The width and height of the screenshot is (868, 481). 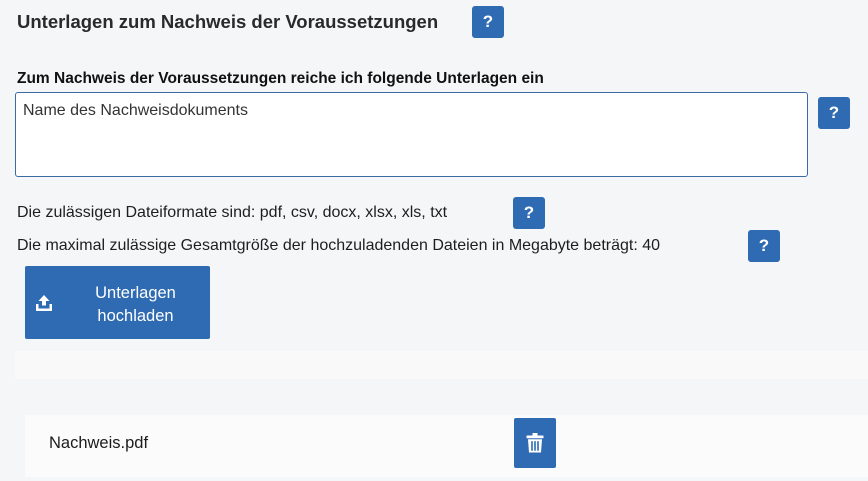 What do you see at coordinates (135, 305) in the screenshot?
I see `upload-button-label: Unterlagen hochladen` at bounding box center [135, 305].